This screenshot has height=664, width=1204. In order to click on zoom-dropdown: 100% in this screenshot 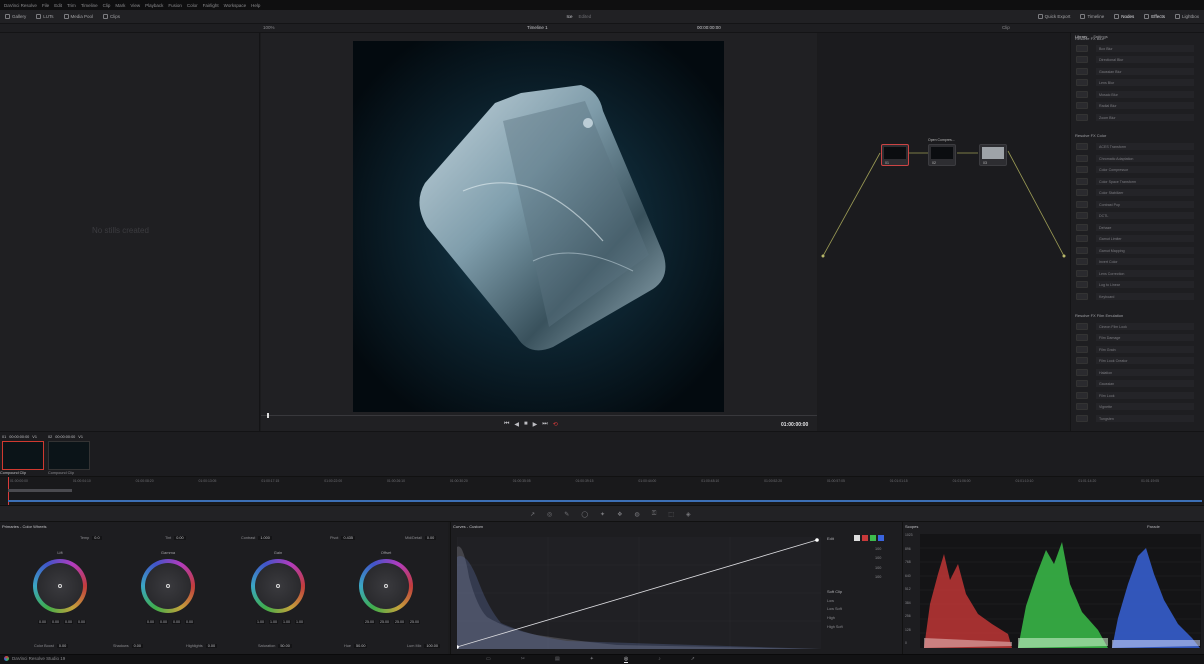, I will do `click(269, 27)`.